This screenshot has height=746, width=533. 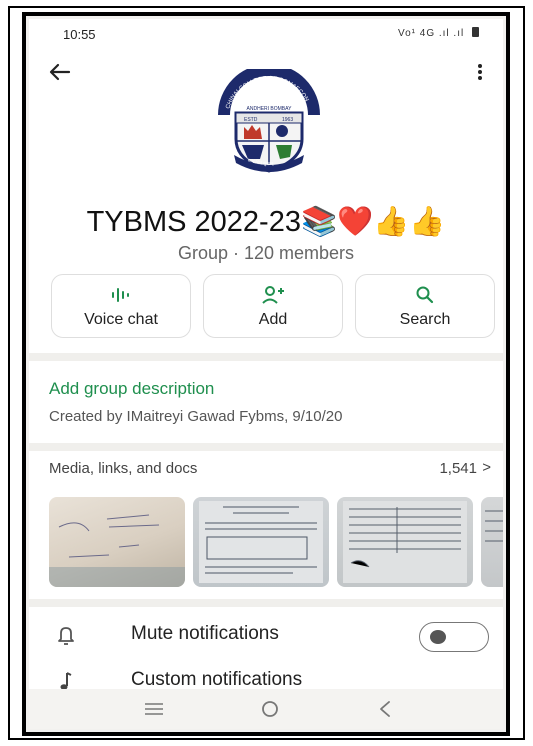 I want to click on toggle-knob, so click(x=438, y=637).